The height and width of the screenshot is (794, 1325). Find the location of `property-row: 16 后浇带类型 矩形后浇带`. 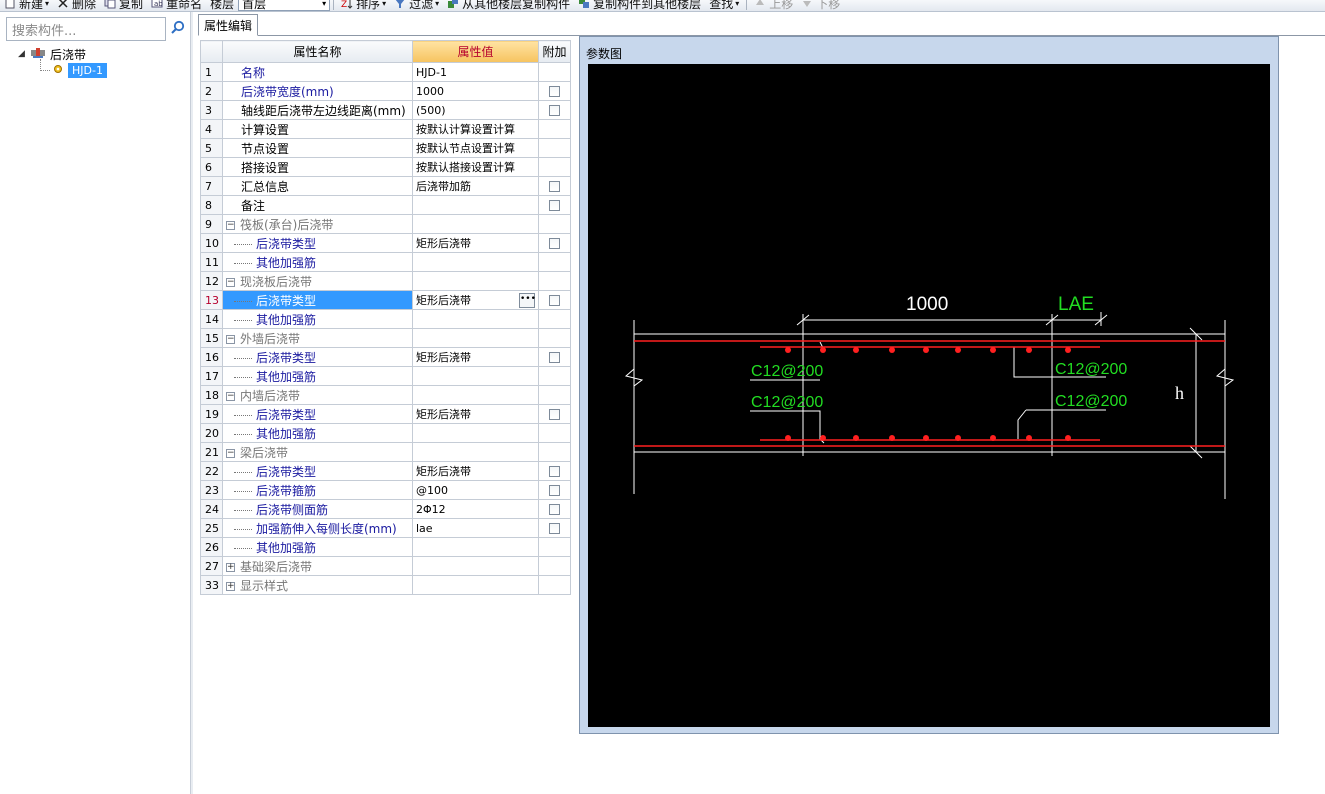

property-row: 16 后浇带类型 矩形后浇带 is located at coordinates (385, 357).